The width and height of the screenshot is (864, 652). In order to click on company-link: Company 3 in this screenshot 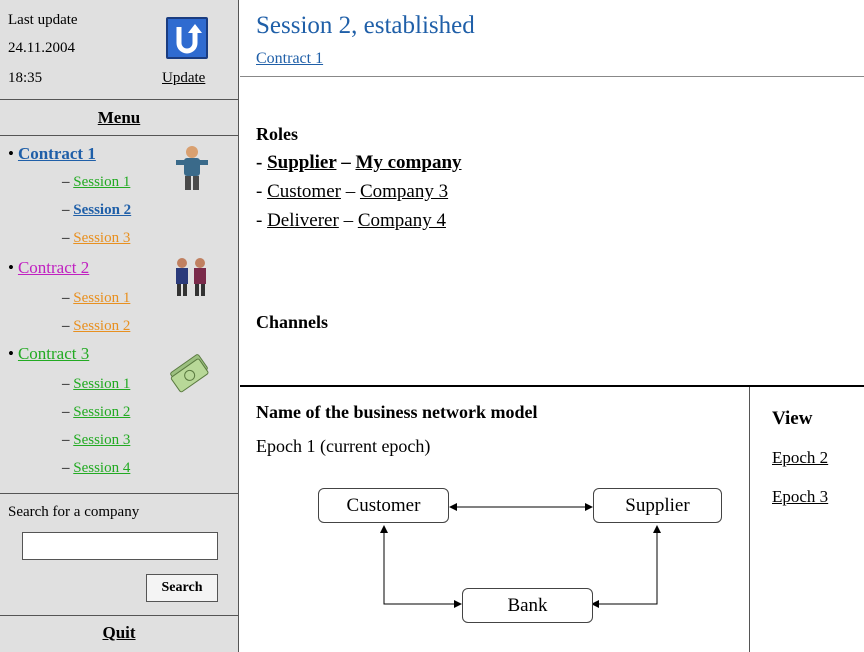, I will do `click(404, 191)`.